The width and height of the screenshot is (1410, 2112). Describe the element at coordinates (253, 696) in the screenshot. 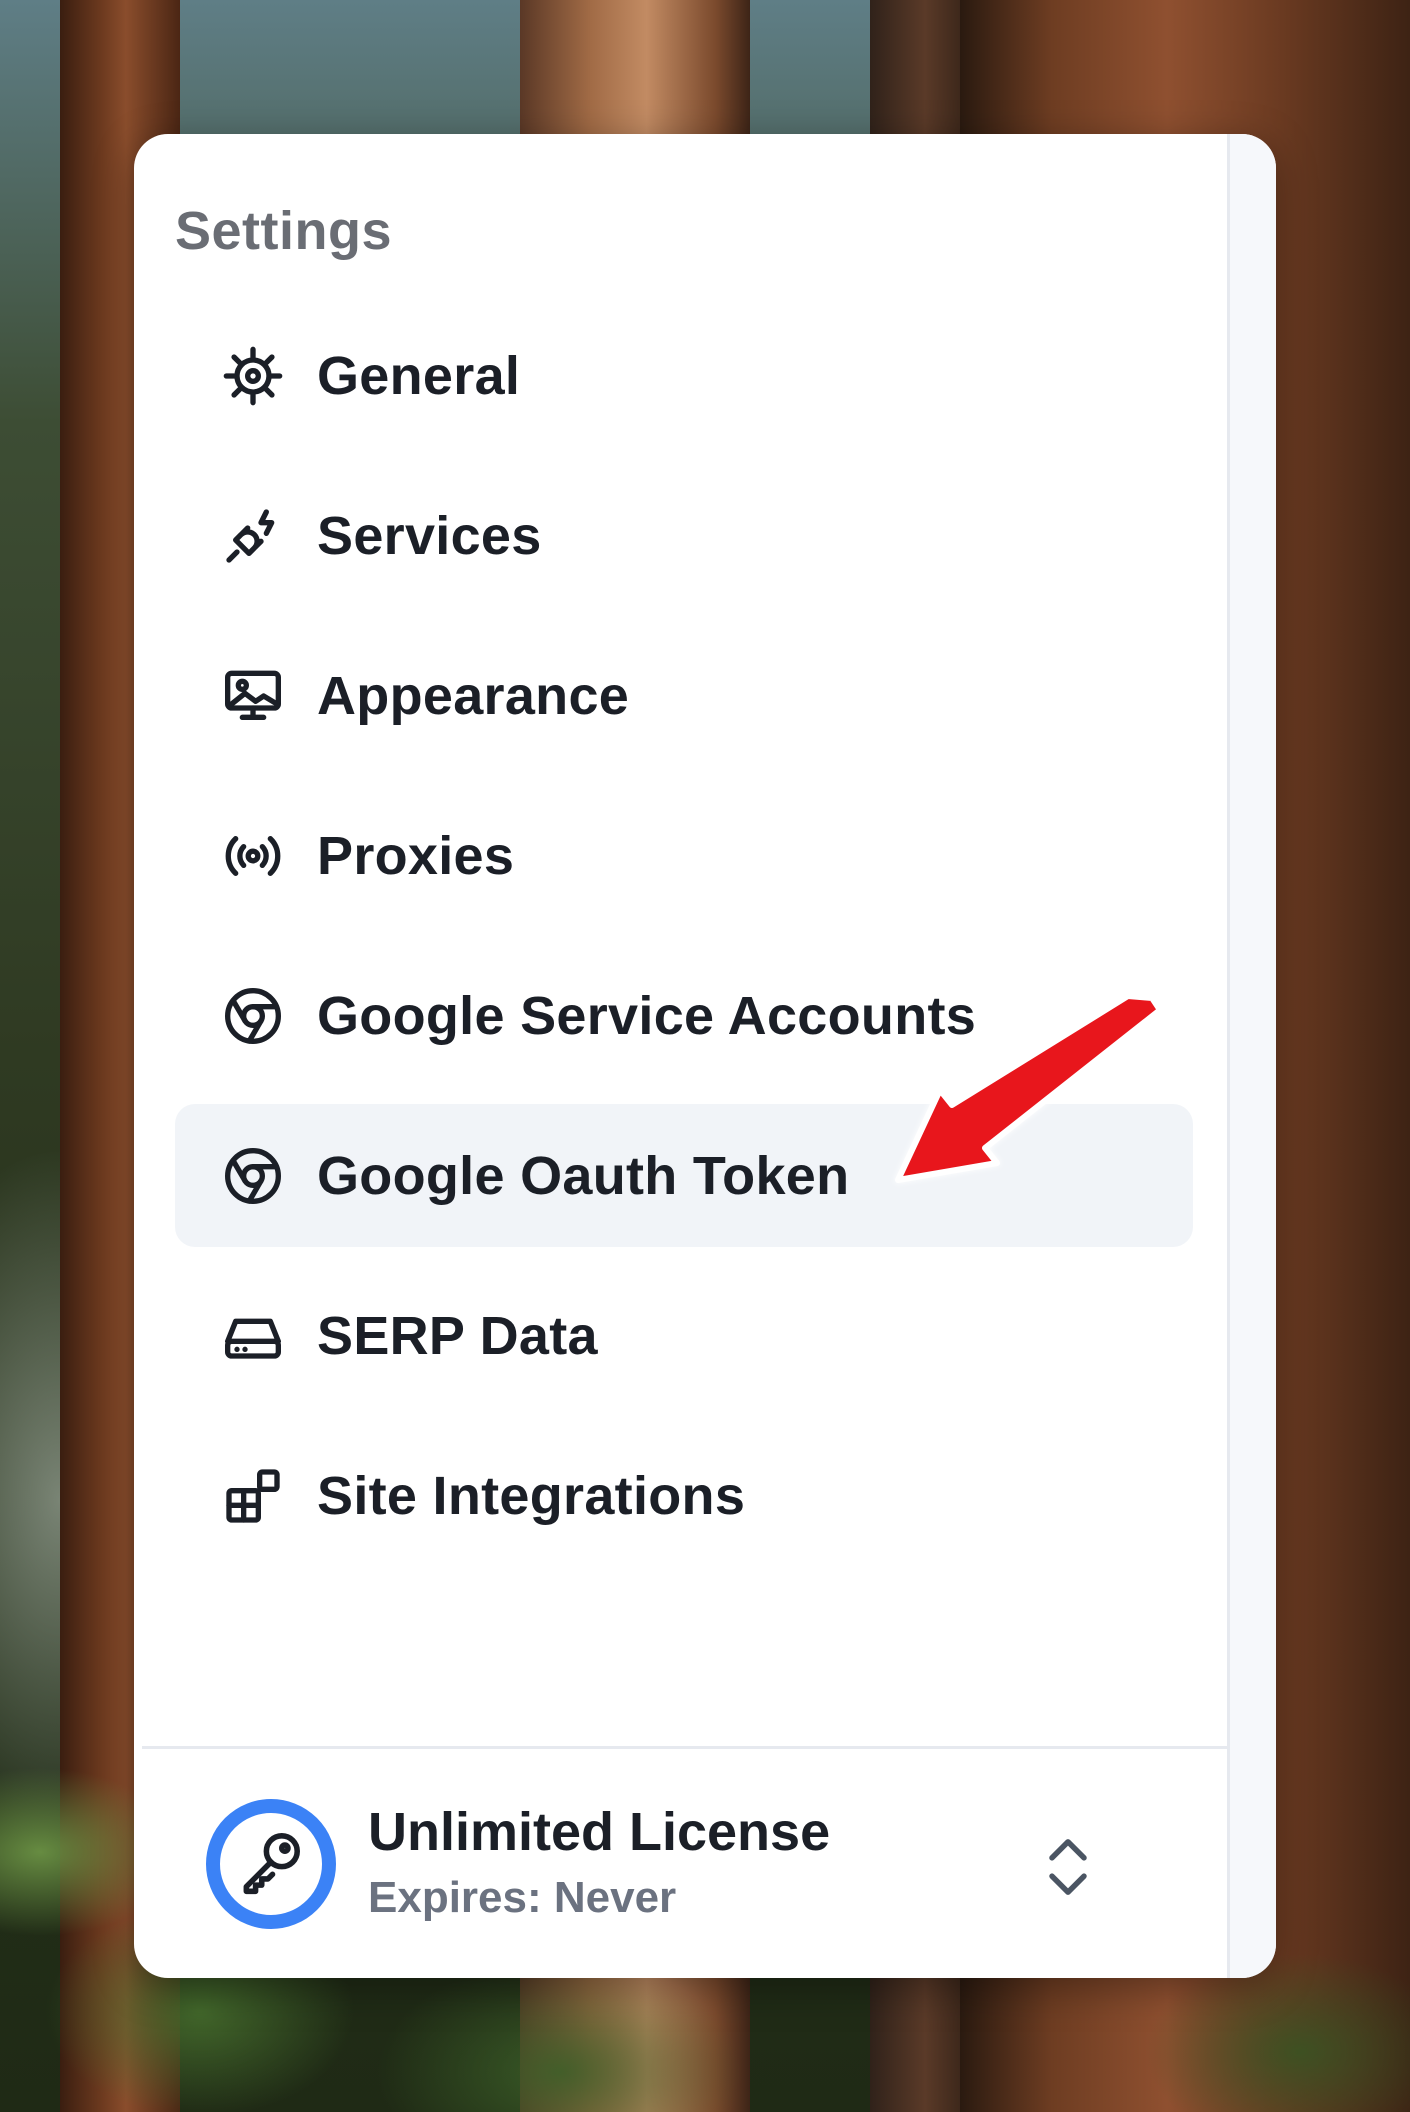

I see `monitor-image-icon` at that location.